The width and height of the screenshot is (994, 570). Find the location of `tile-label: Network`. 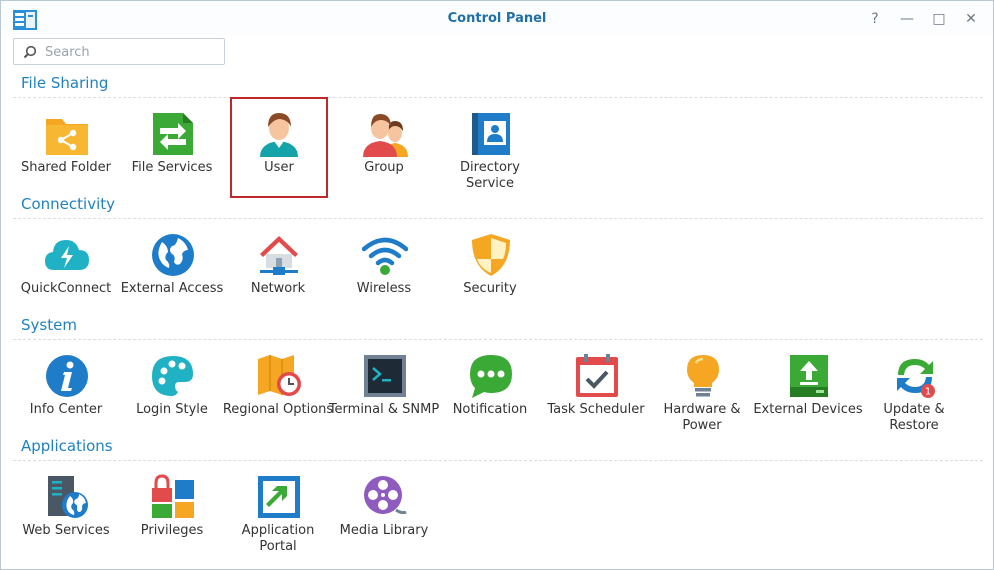

tile-label: Network is located at coordinates (278, 288).